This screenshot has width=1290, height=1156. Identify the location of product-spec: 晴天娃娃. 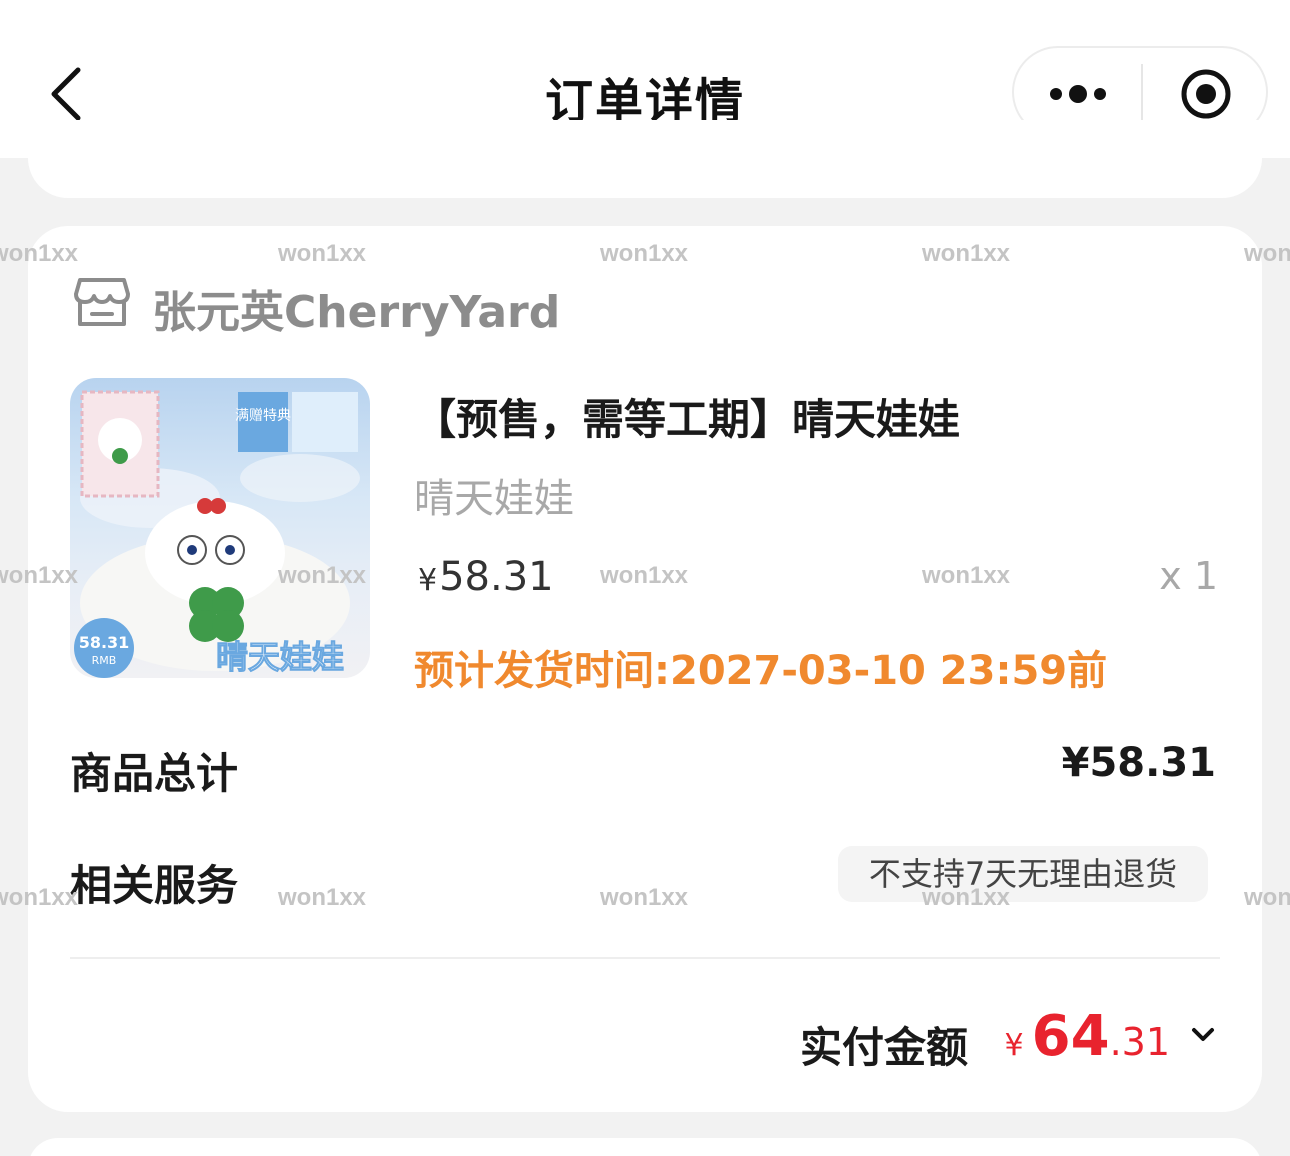
(494, 499).